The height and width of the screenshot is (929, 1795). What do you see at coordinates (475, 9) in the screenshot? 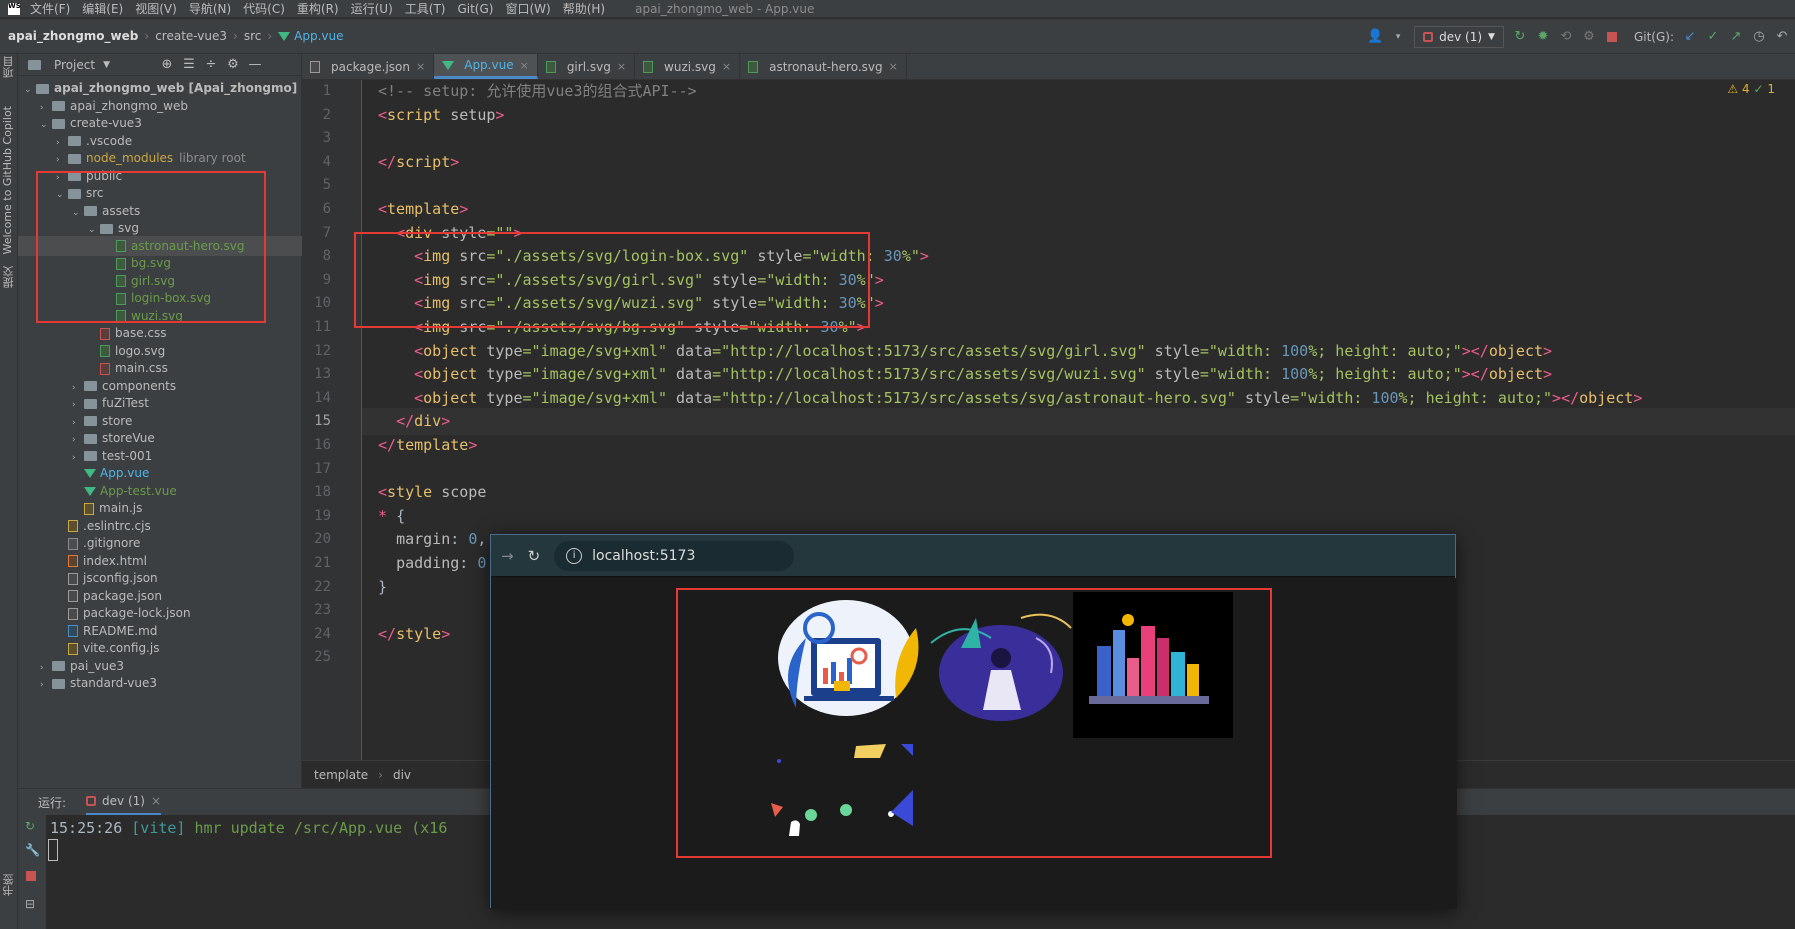
I see `menu-item: Git(G)` at bounding box center [475, 9].